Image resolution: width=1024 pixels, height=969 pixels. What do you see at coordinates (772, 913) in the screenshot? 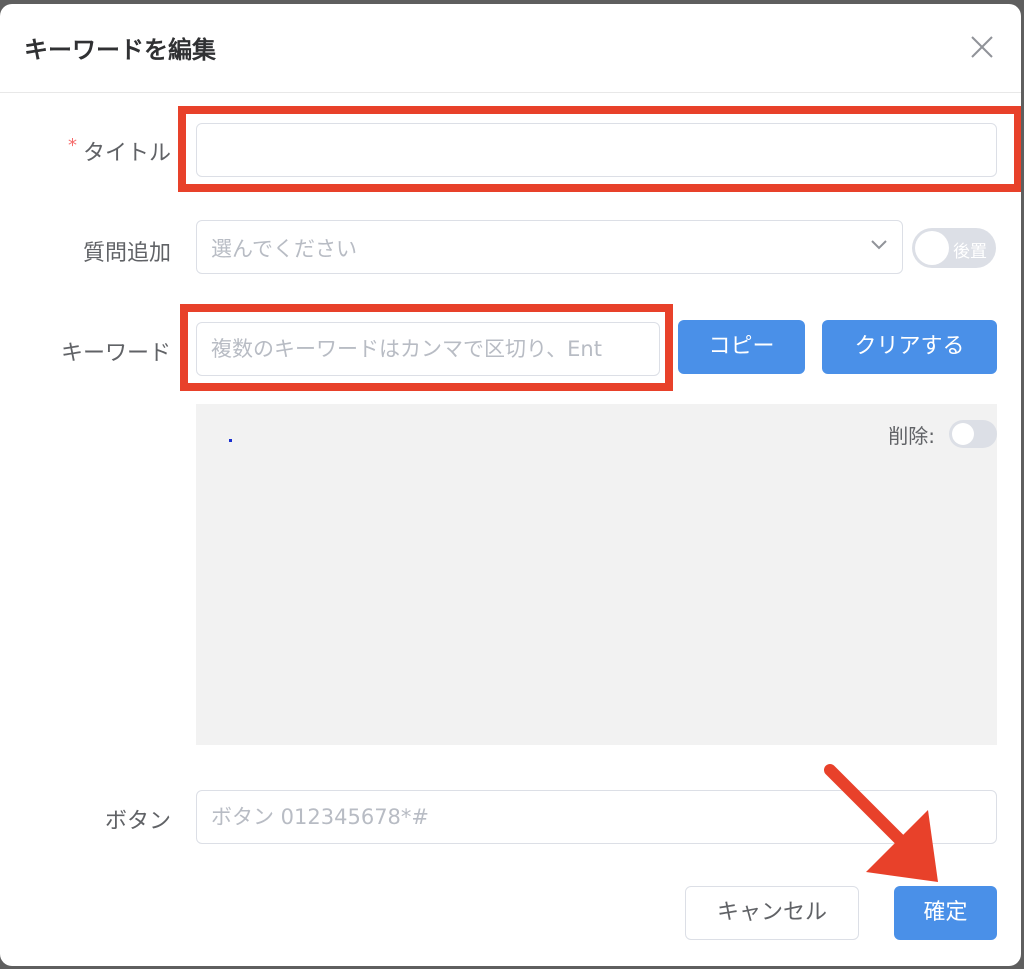
I see `cancel-button: キャンセル` at bounding box center [772, 913].